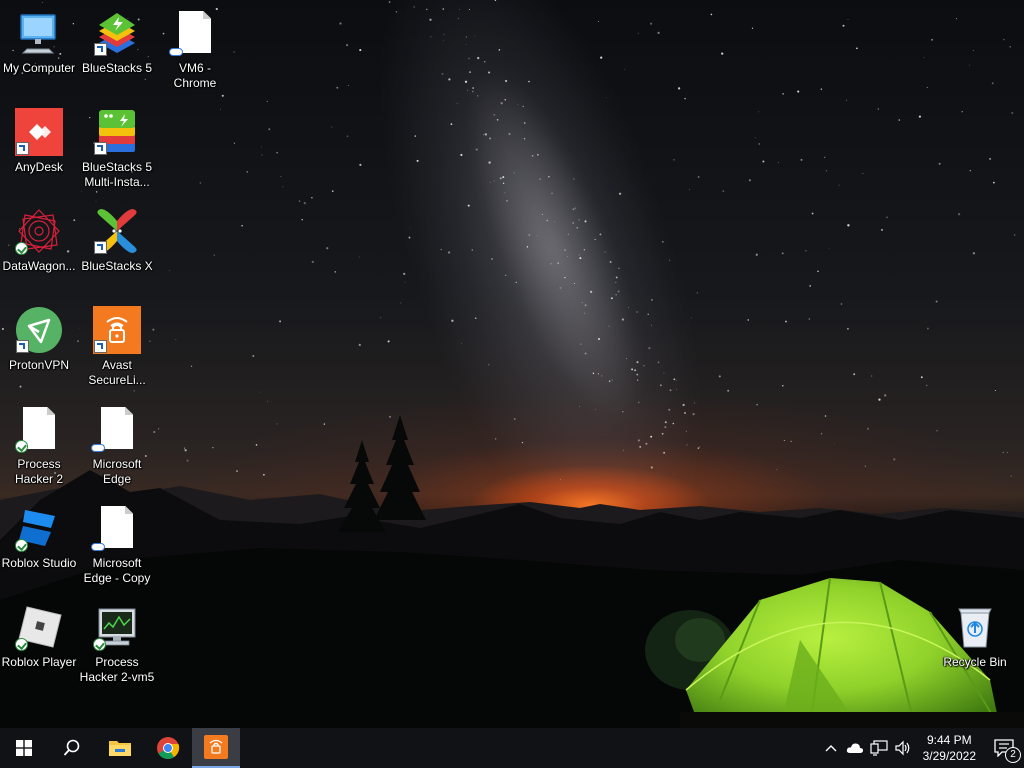 This screenshot has width=1024, height=768. What do you see at coordinates (949, 756) in the screenshot?
I see `clock-date: 3/29/2022` at bounding box center [949, 756].